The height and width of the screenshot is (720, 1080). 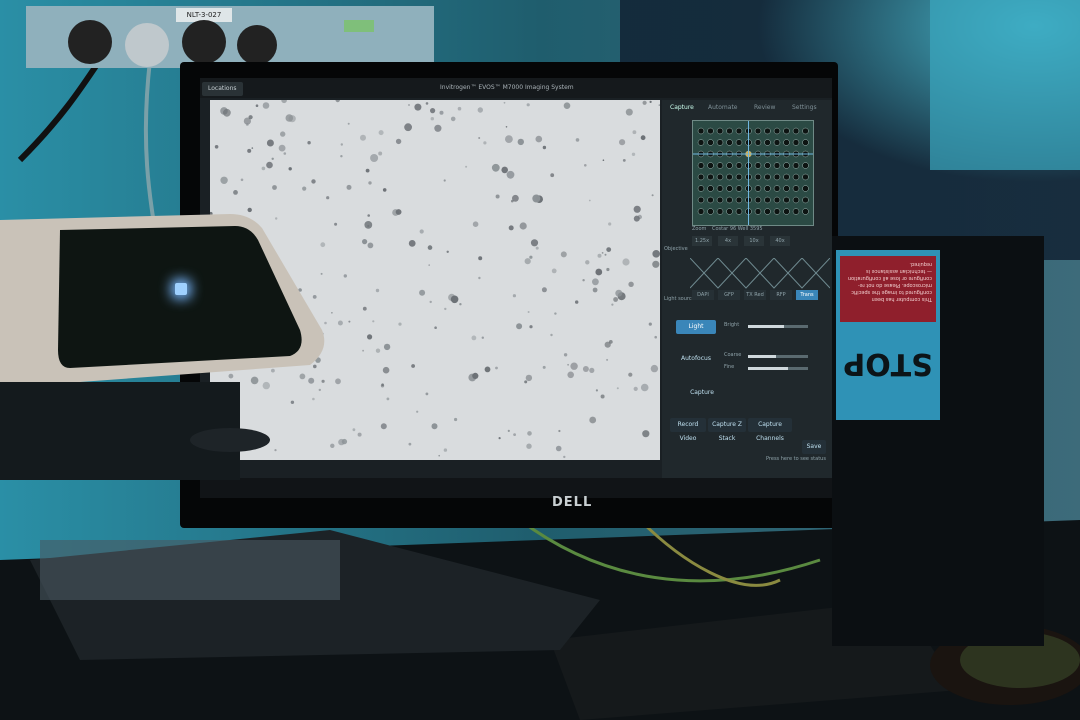 I want to click on autofocus-button: Autofocus, so click(x=696, y=359).